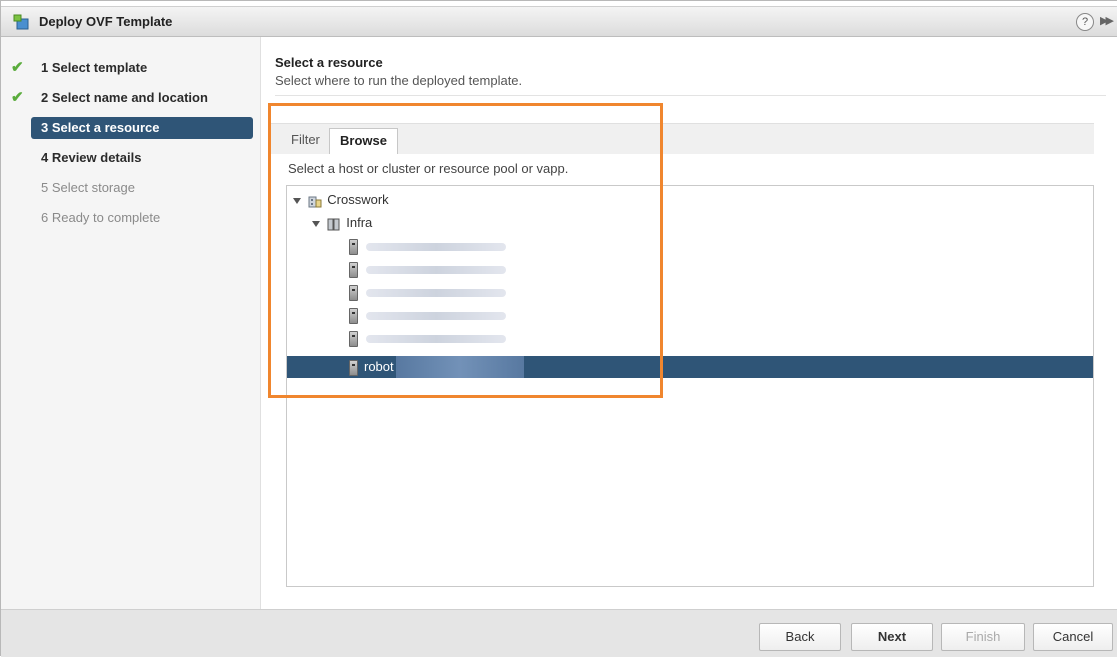 This screenshot has width=1117, height=657. Describe the element at coordinates (21, 22) in the screenshot. I see `deploy-template-icon` at that location.